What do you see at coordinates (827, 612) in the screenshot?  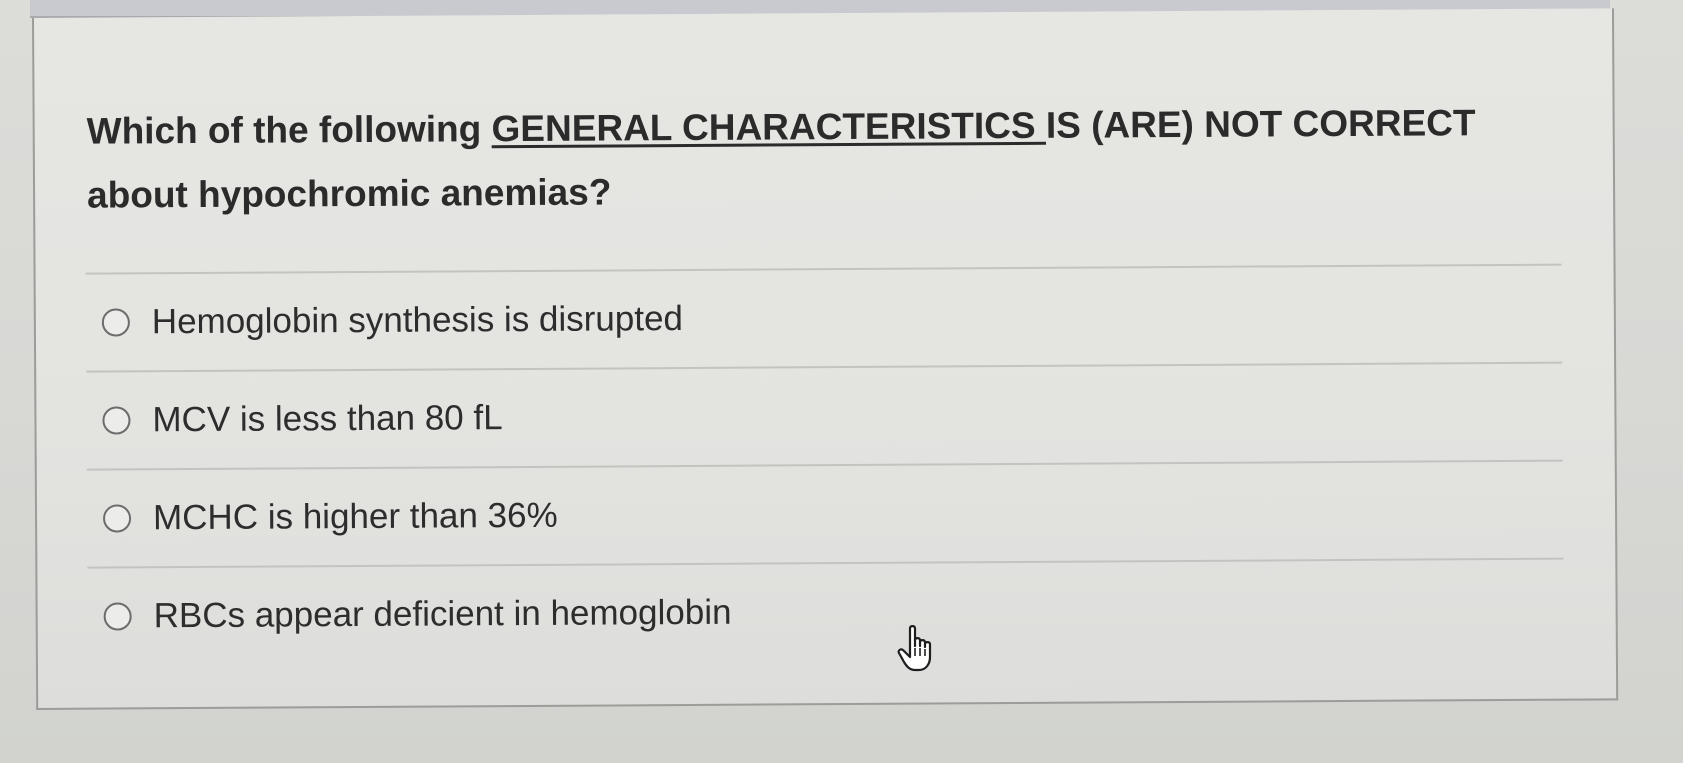 I see `answer-option-4: RBCs appear deficient in hemoglobin` at bounding box center [827, 612].